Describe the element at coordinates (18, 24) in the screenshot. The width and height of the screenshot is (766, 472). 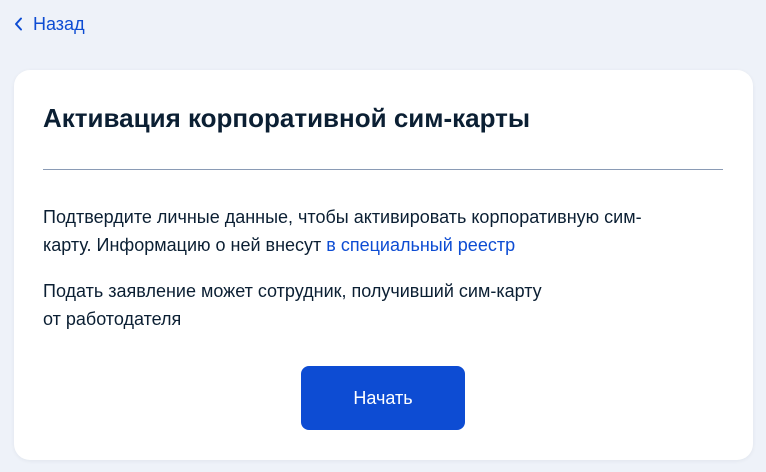
I see `chevron-left-icon` at that location.